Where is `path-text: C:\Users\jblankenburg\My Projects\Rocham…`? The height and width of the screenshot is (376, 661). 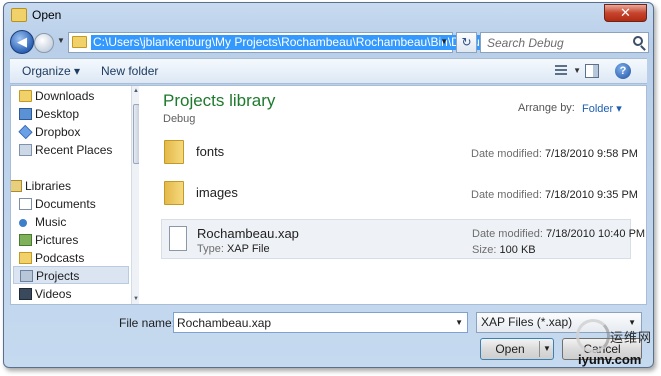
path-text: C:\Users\jblankenburg\My Projects\Rocham… is located at coordinates (290, 42).